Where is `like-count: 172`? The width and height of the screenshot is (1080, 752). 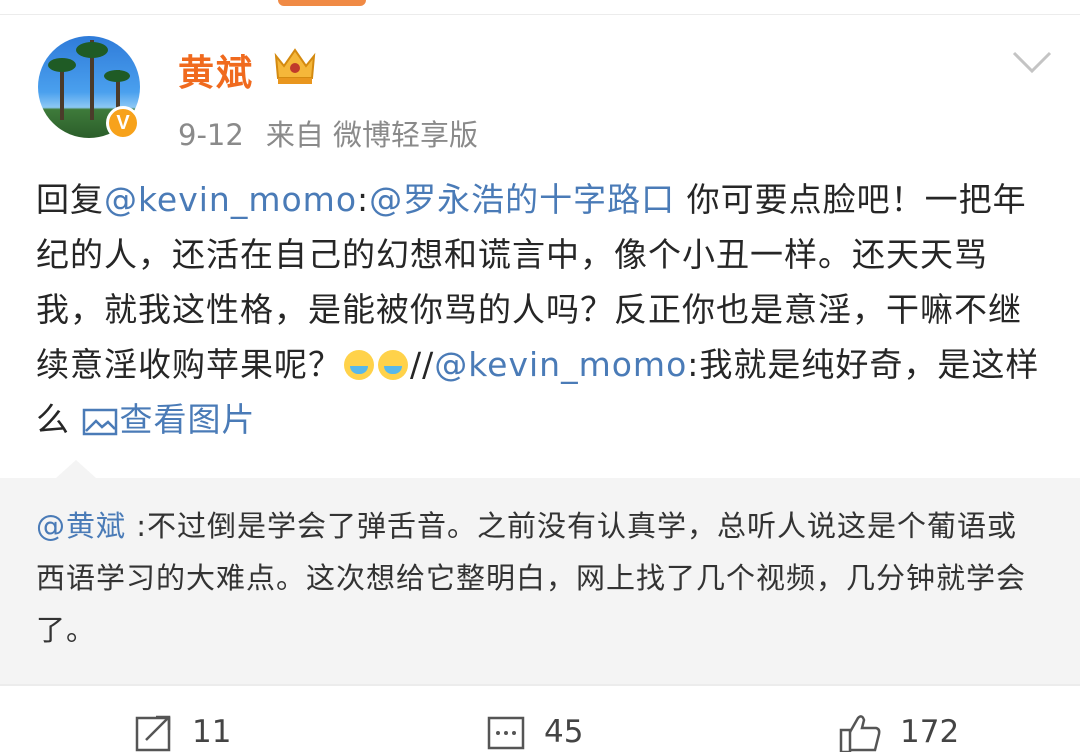 like-count: 172 is located at coordinates (930, 732).